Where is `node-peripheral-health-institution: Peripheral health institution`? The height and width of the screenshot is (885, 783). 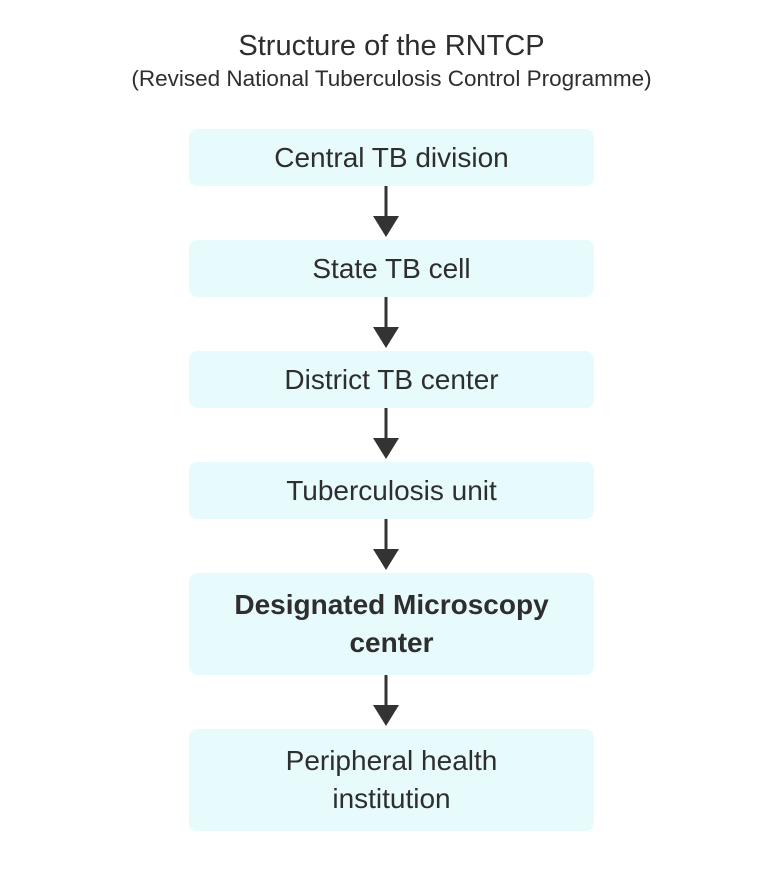 node-peripheral-health-institution: Peripheral health institution is located at coordinates (391, 780).